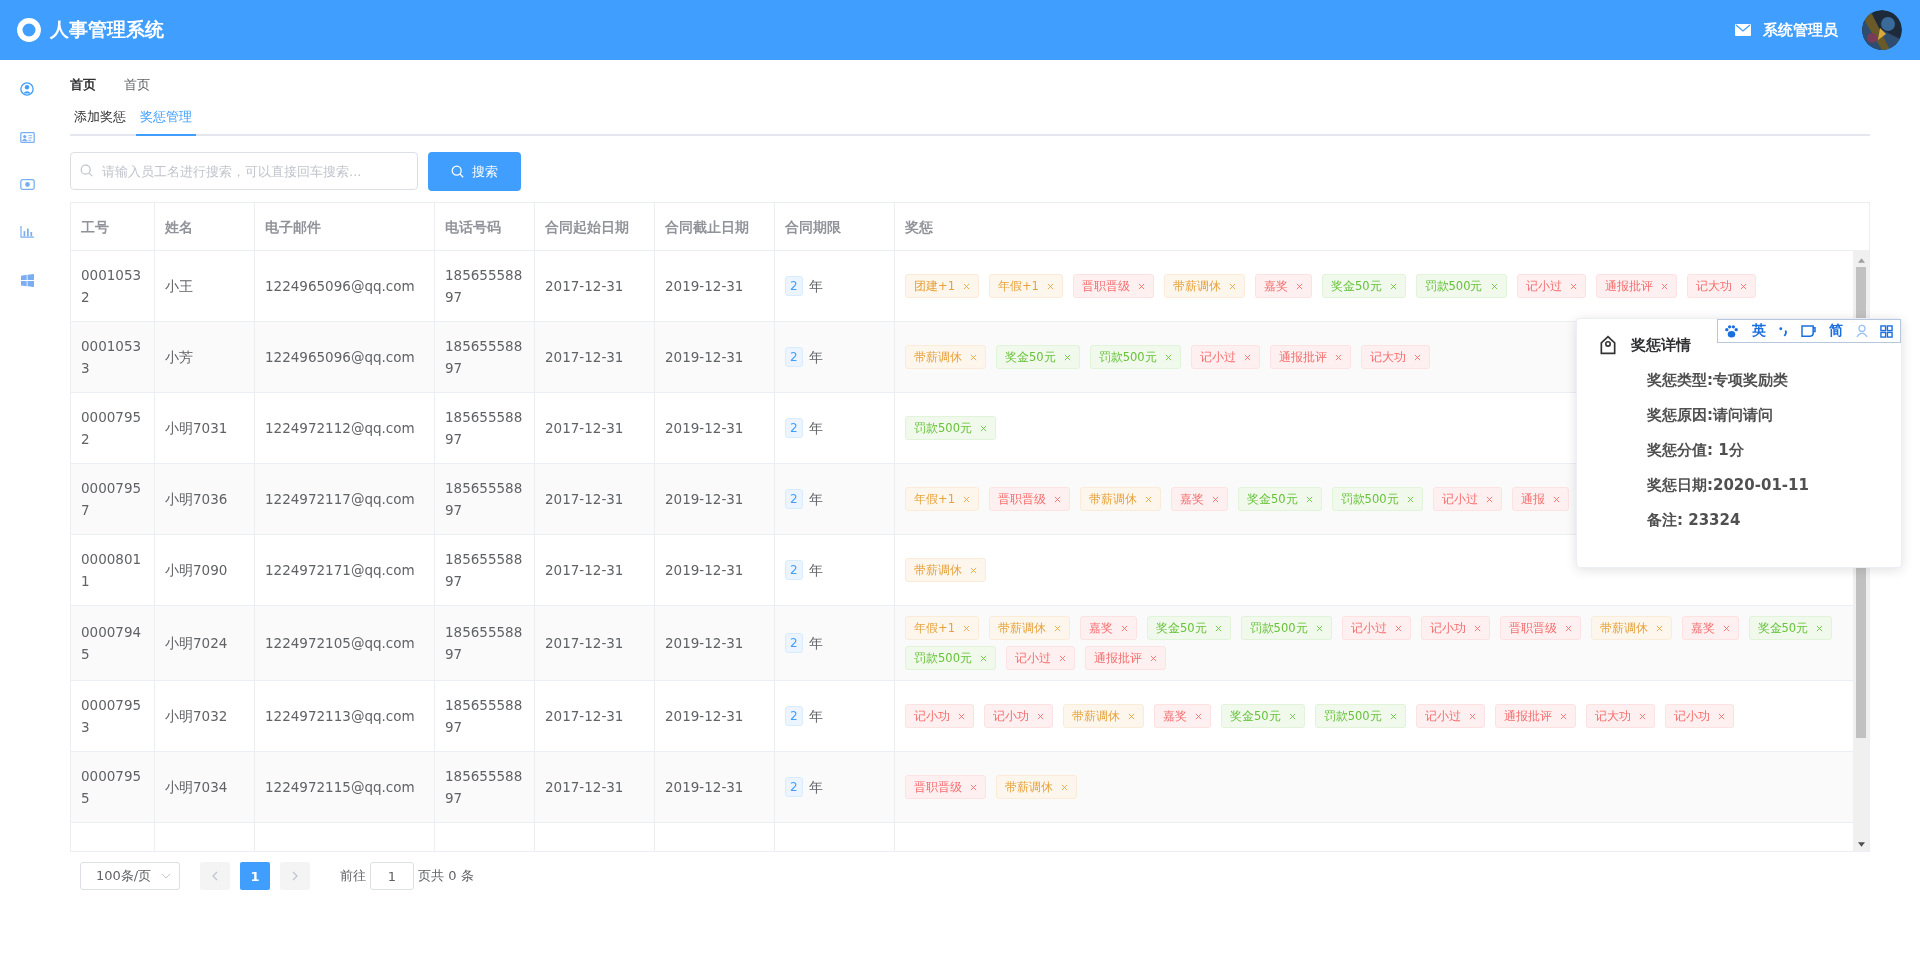 Image resolution: width=1920 pixels, height=969 pixels. I want to click on sidebar-card-icon, so click(27, 137).